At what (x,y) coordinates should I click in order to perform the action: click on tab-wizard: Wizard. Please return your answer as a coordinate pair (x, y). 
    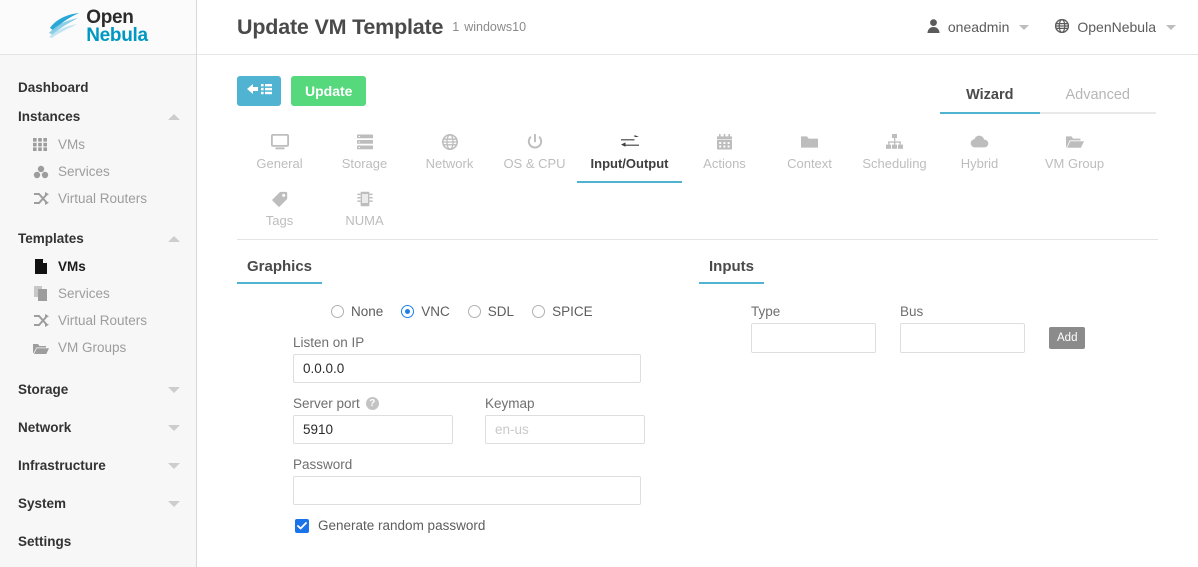
    Looking at the image, I should click on (990, 97).